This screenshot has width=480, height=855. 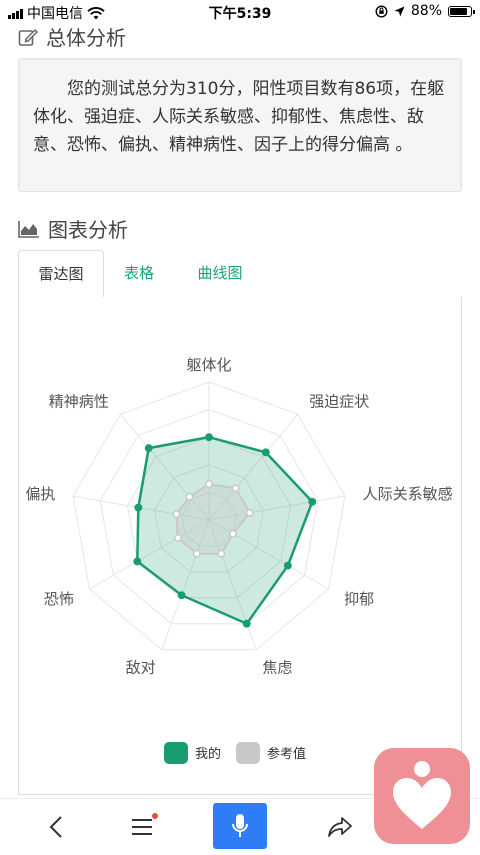 I want to click on floating-app-button, so click(x=422, y=796).